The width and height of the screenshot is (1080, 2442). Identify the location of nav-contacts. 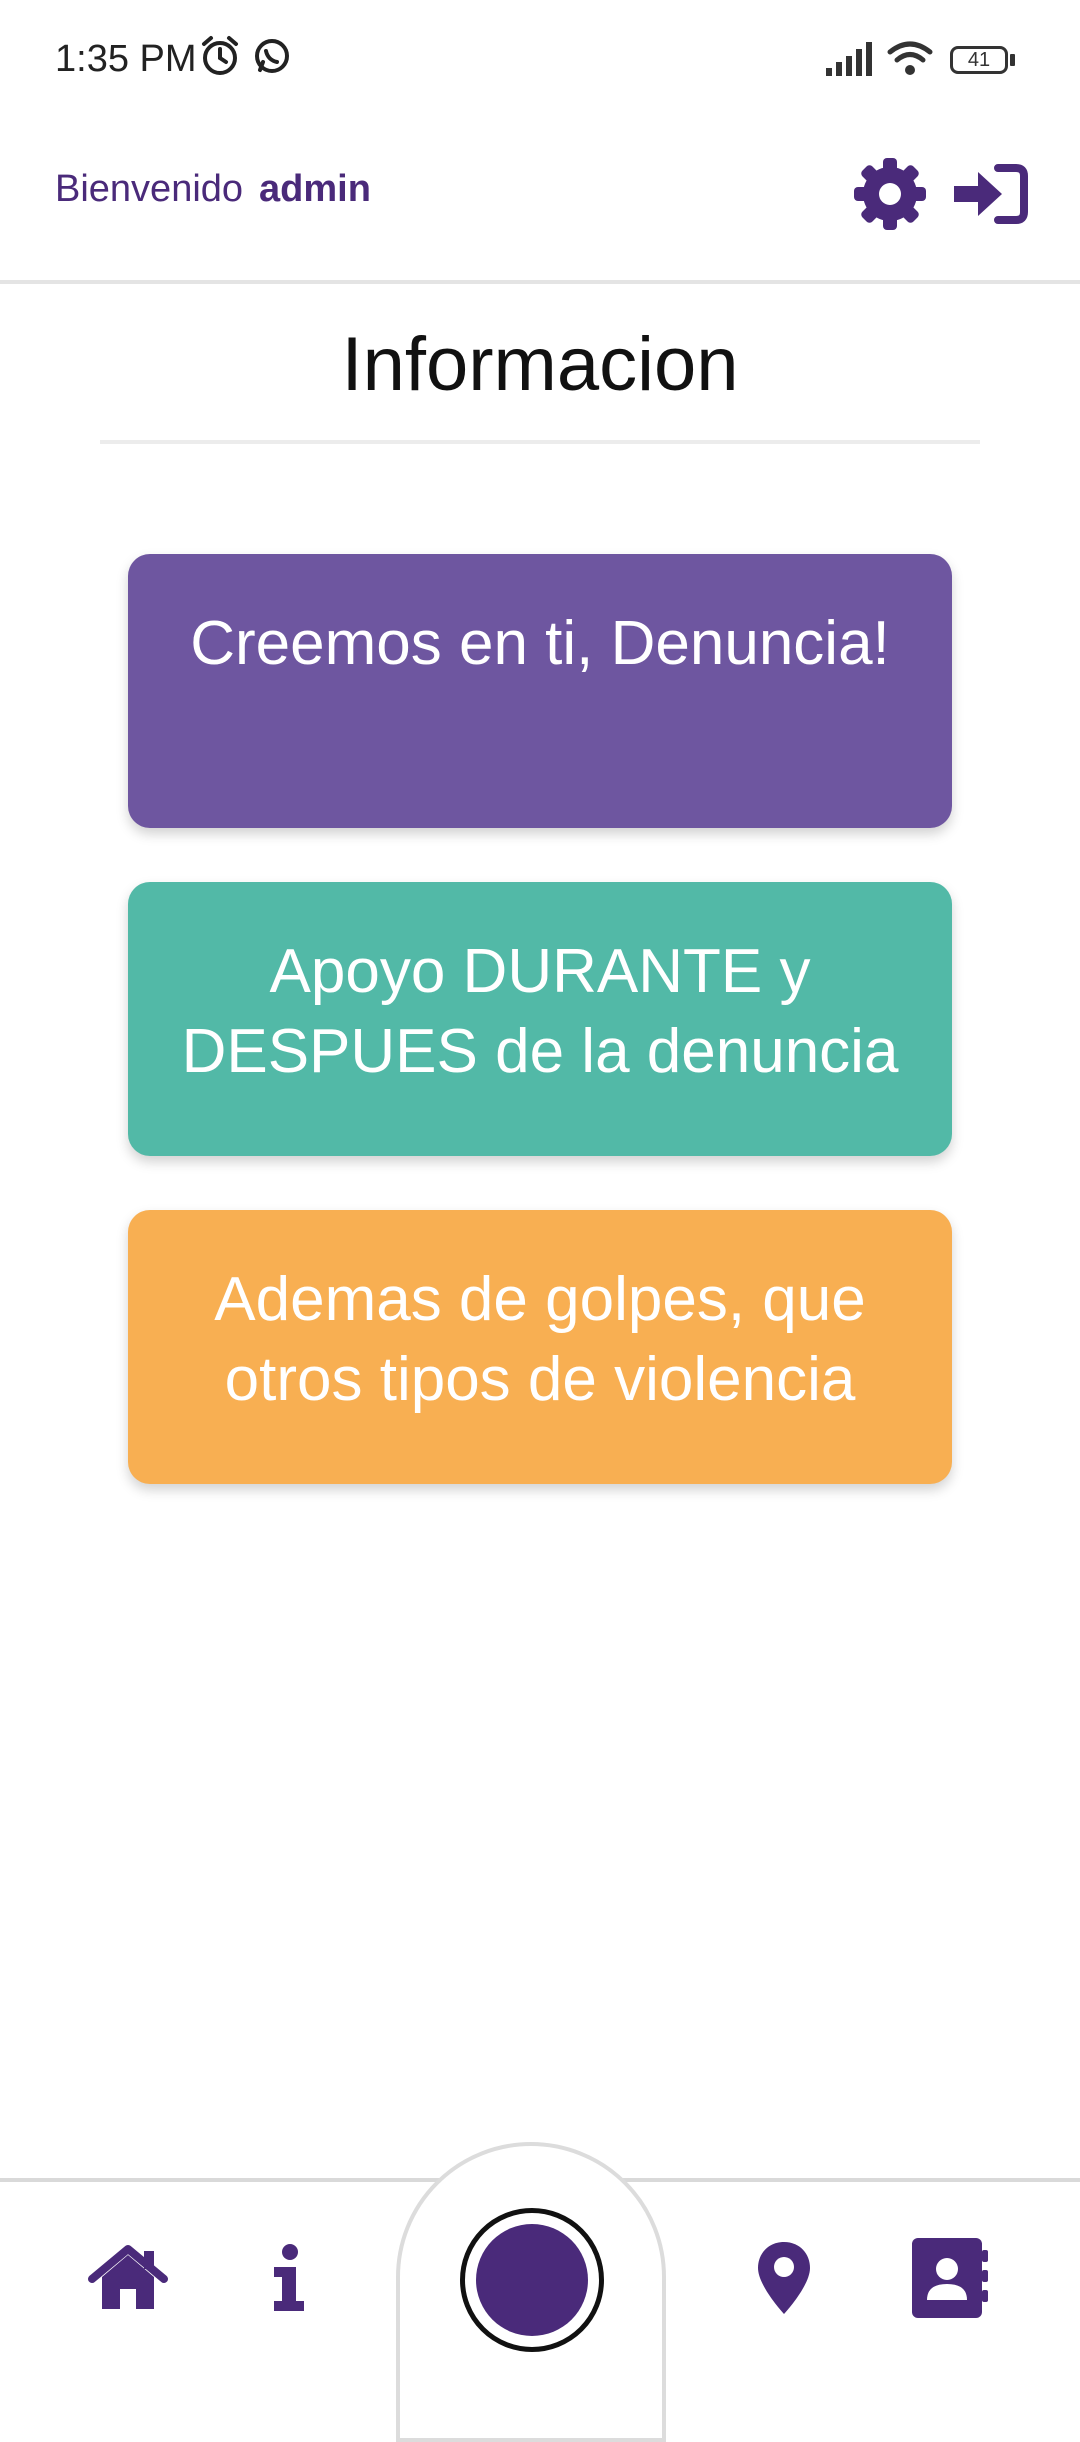
(950, 2280).